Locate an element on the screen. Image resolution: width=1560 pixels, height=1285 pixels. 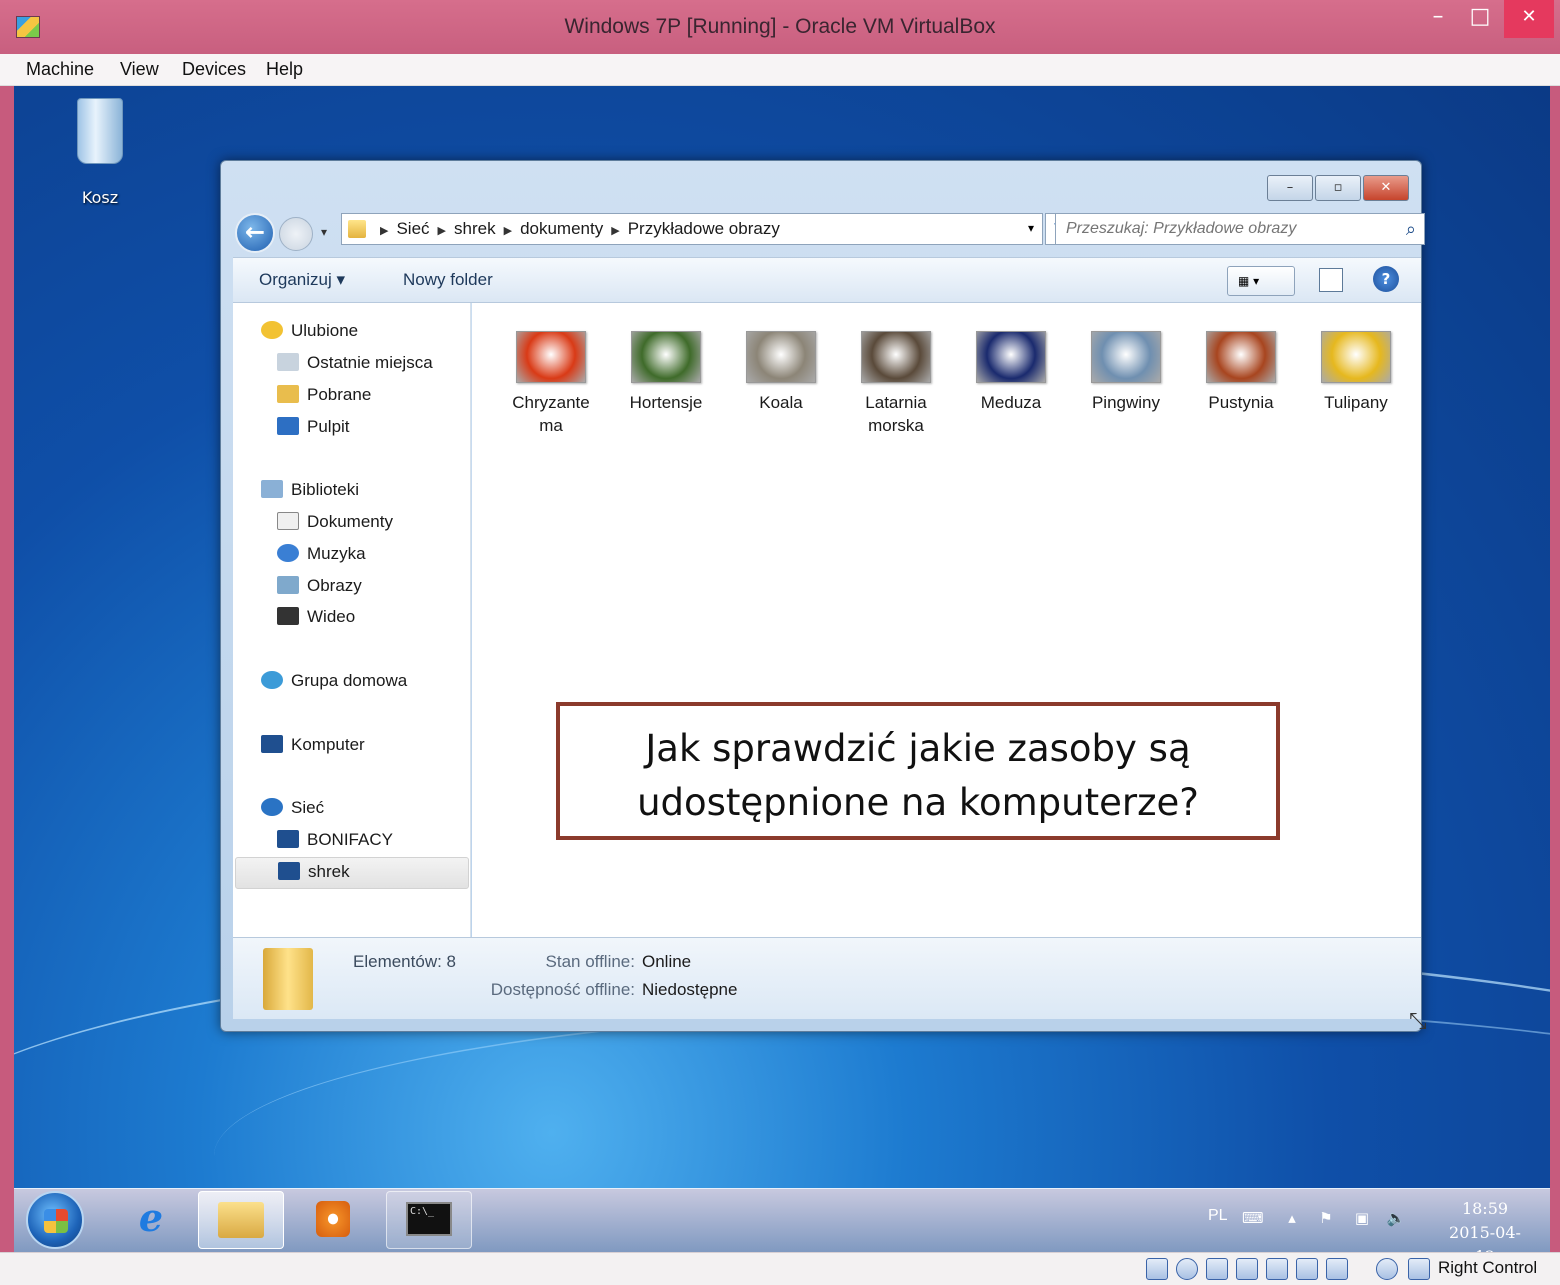
nav-libraries: Biblioteki is located at coordinates (310, 490).